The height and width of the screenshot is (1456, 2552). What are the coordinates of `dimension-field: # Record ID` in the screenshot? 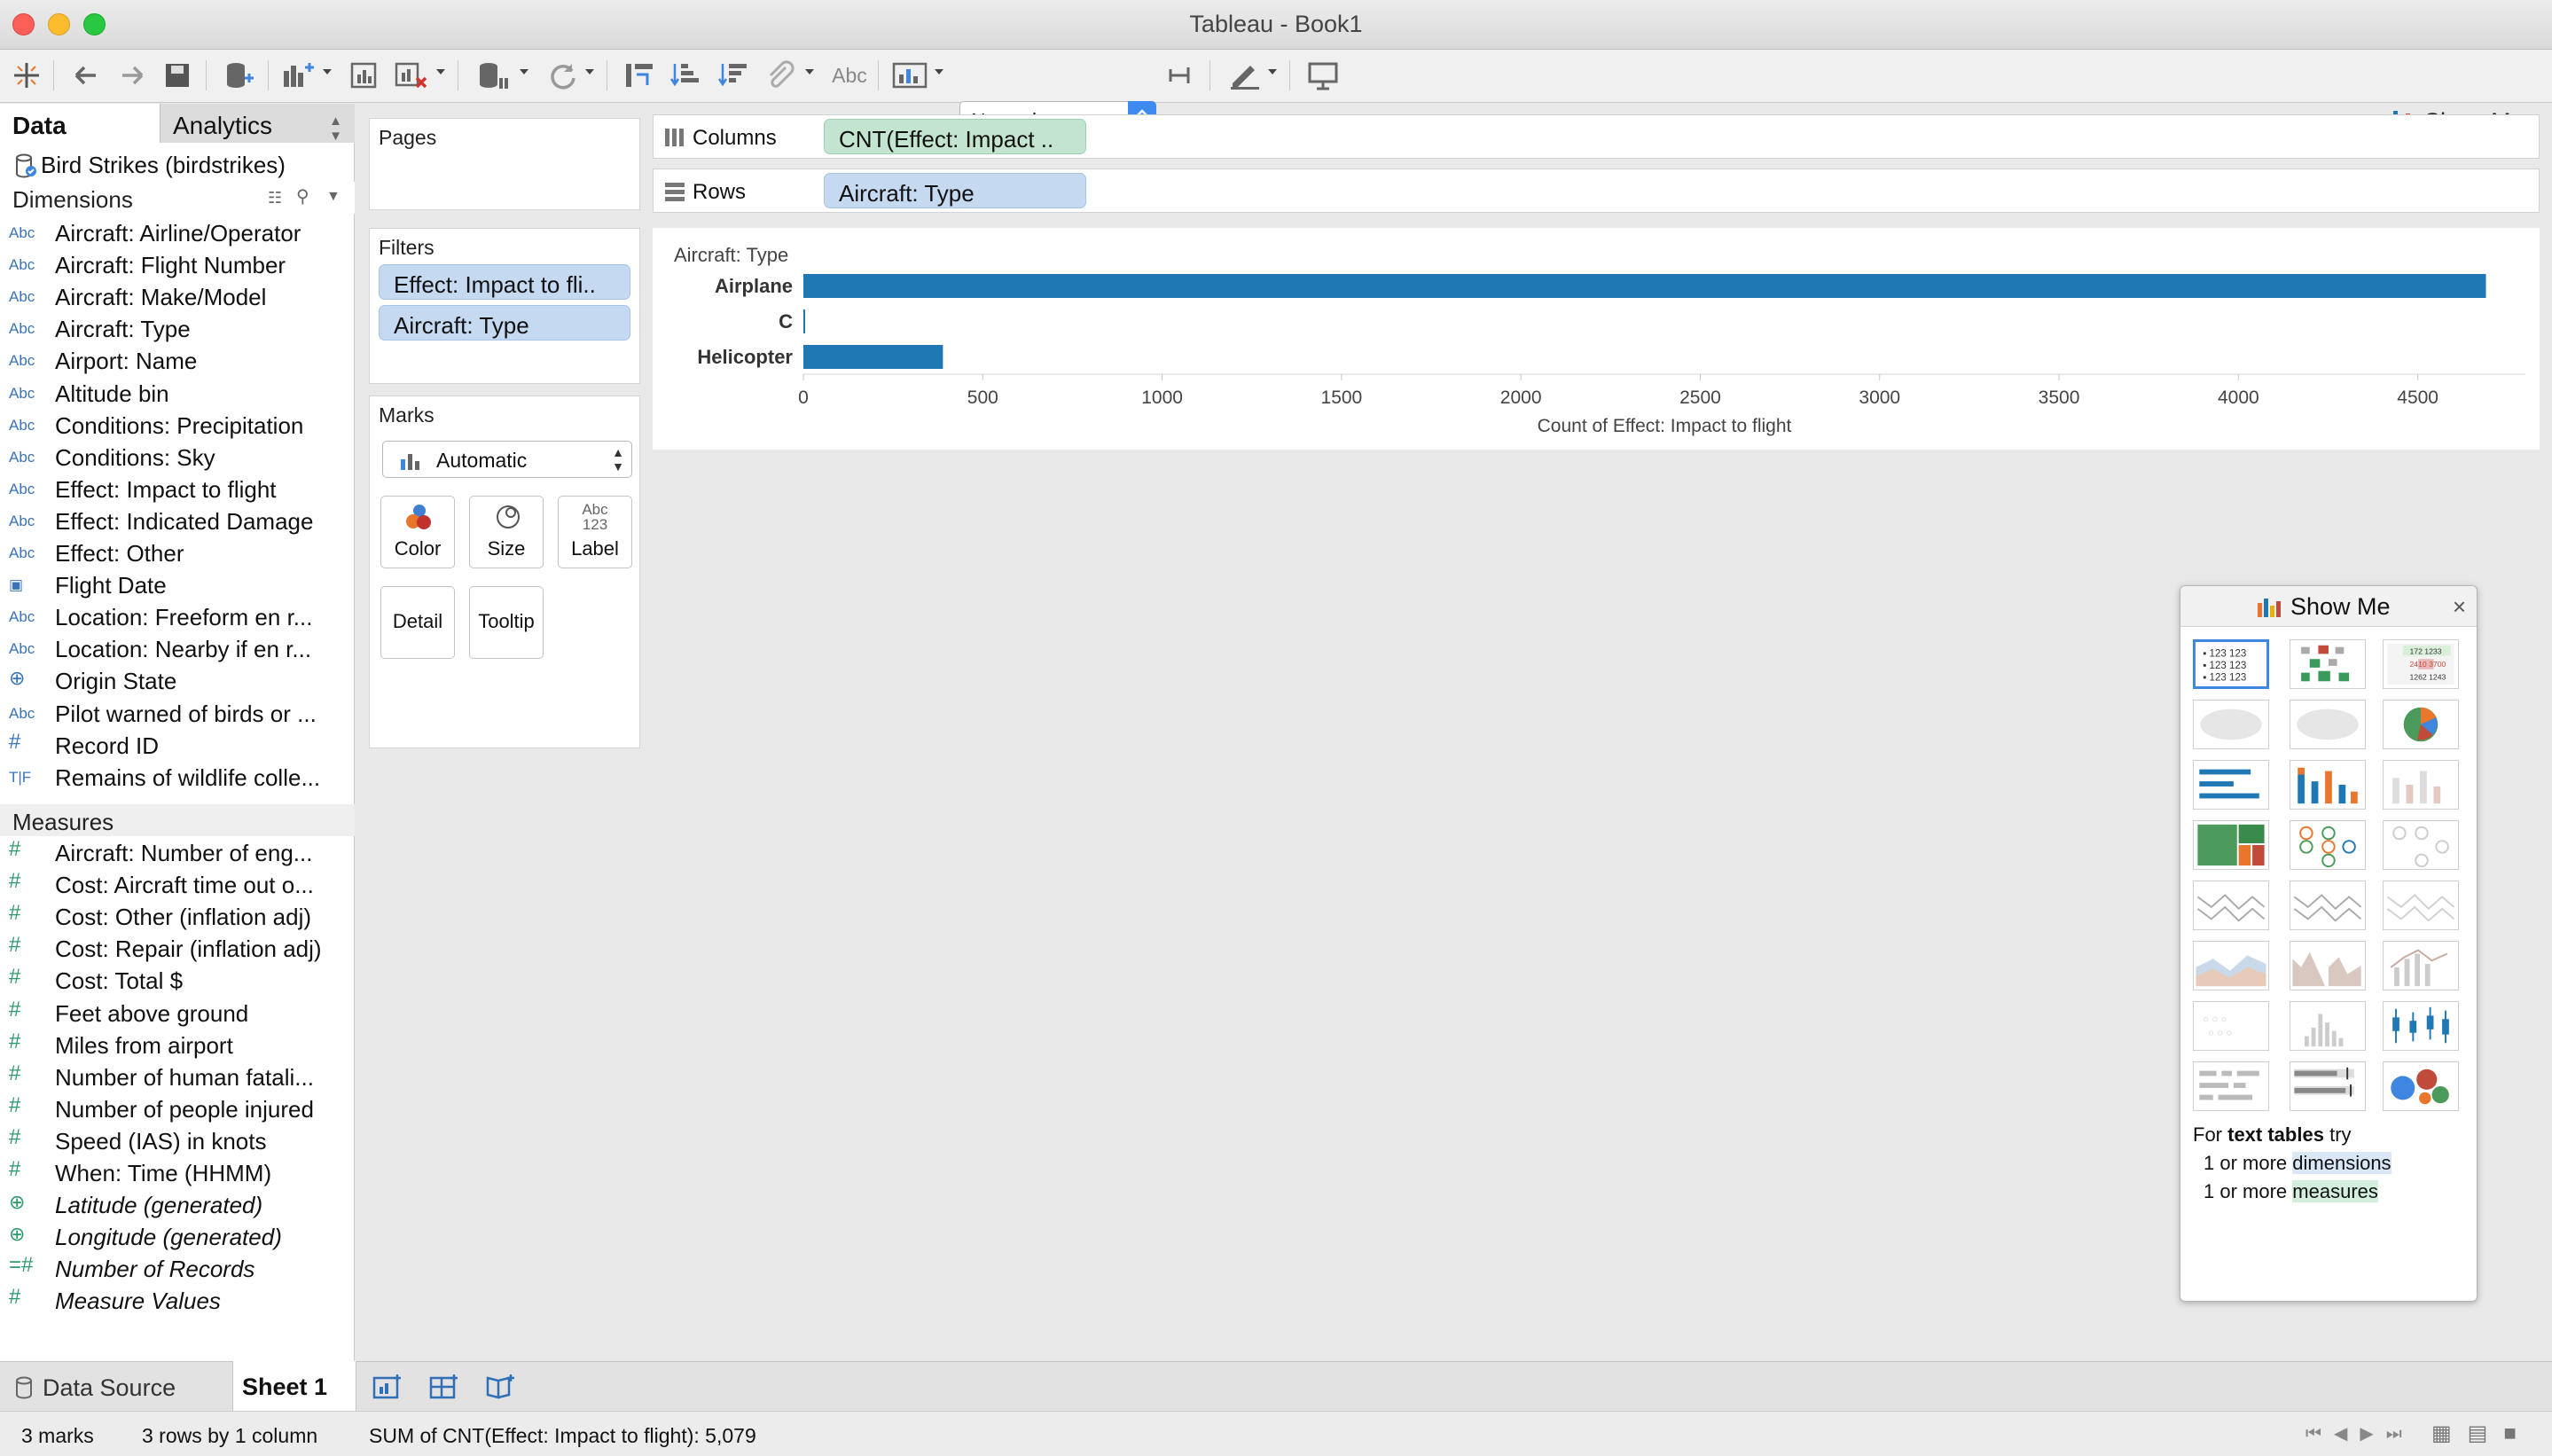 It's located at (177, 745).